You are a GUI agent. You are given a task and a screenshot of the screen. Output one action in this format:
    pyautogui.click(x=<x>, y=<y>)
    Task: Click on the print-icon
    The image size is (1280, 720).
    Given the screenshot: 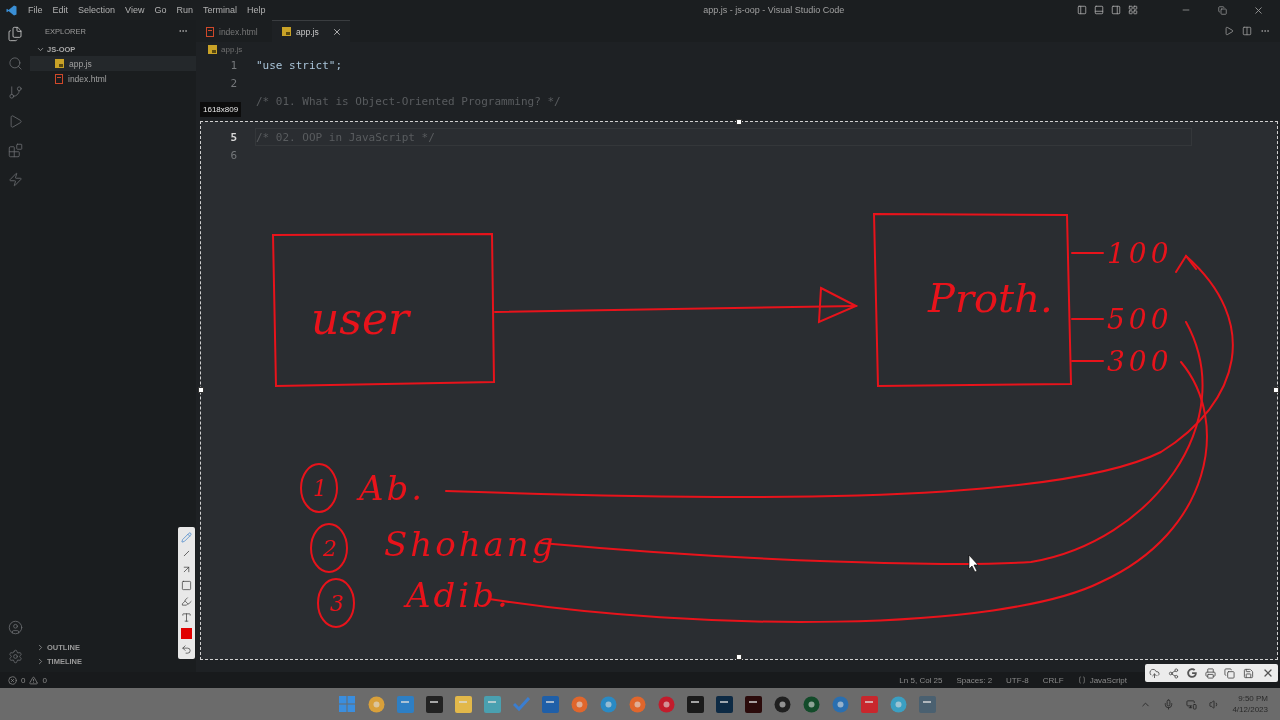 What is the action you would take?
    pyautogui.click(x=1210, y=673)
    